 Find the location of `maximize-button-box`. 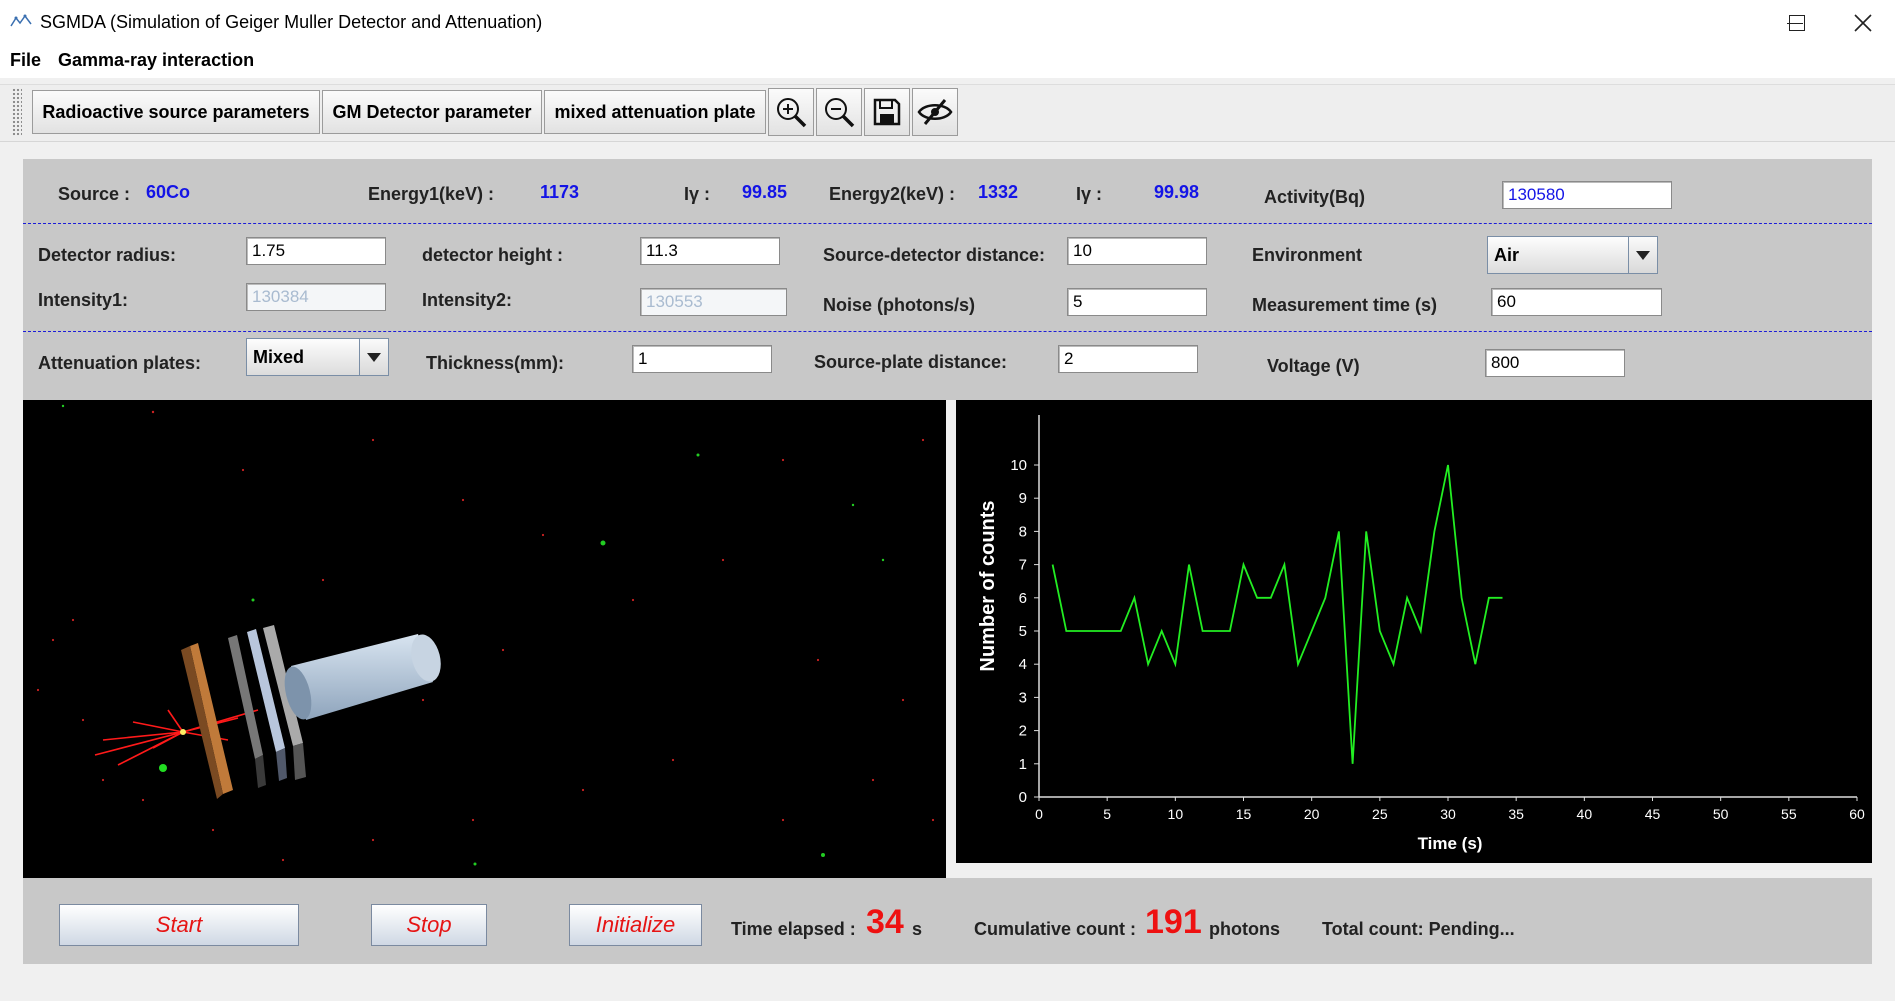

maximize-button-box is located at coordinates (1797, 23).